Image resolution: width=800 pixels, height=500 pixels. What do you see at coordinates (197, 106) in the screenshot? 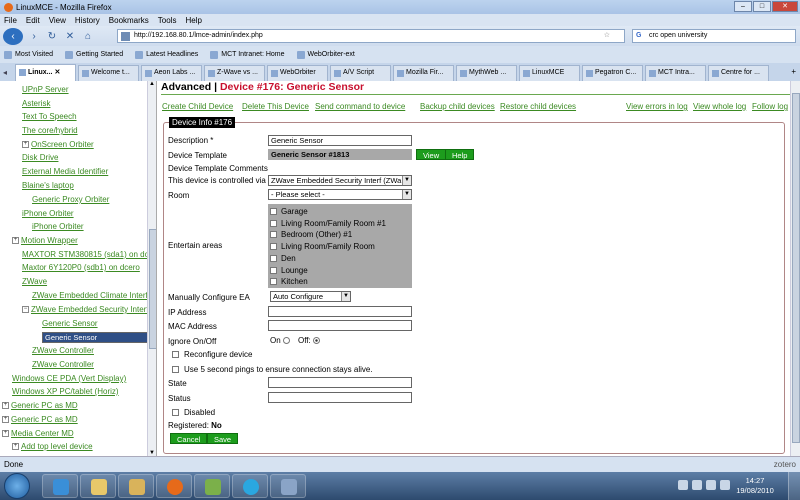
I see `create-child-device-link: Create Child Device` at bounding box center [197, 106].